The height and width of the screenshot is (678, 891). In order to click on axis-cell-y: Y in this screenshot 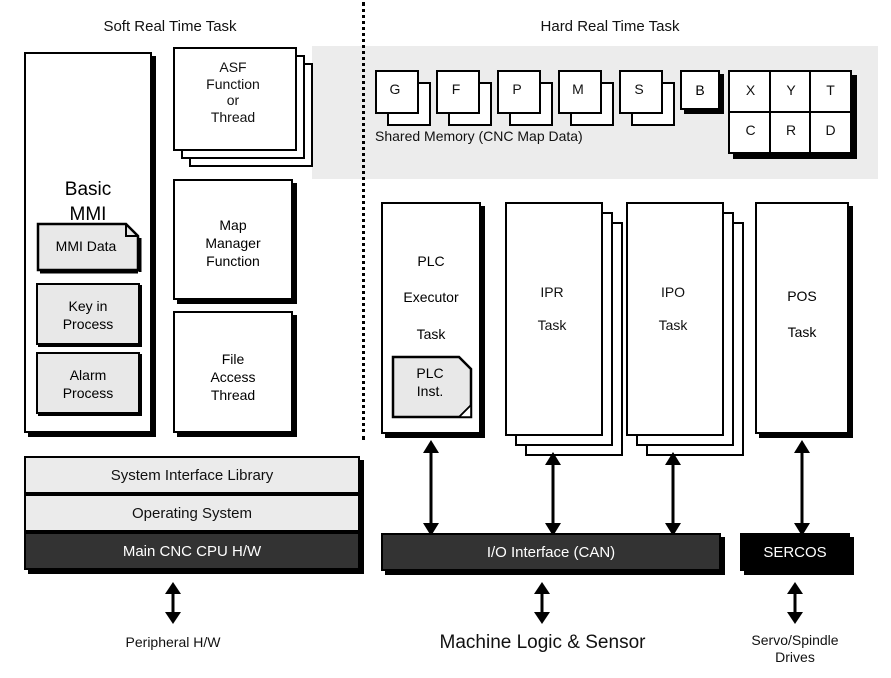, I will do `click(791, 92)`.